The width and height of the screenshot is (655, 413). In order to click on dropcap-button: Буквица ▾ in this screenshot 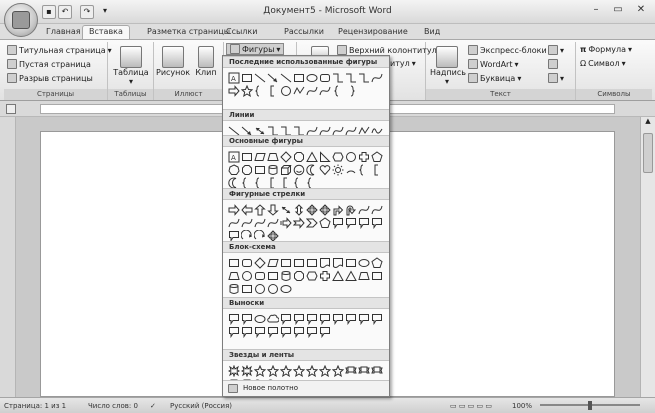, I will do `click(494, 78)`.